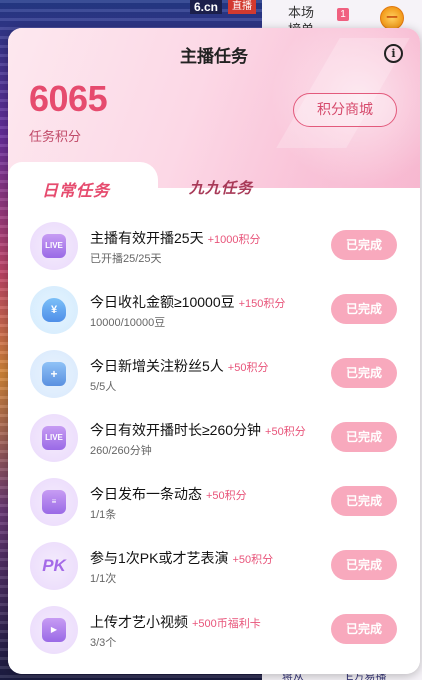 The height and width of the screenshot is (680, 422). Describe the element at coordinates (221, 187) in the screenshot. I see `tab-ninety-nine-tasks: 九九任务` at that location.